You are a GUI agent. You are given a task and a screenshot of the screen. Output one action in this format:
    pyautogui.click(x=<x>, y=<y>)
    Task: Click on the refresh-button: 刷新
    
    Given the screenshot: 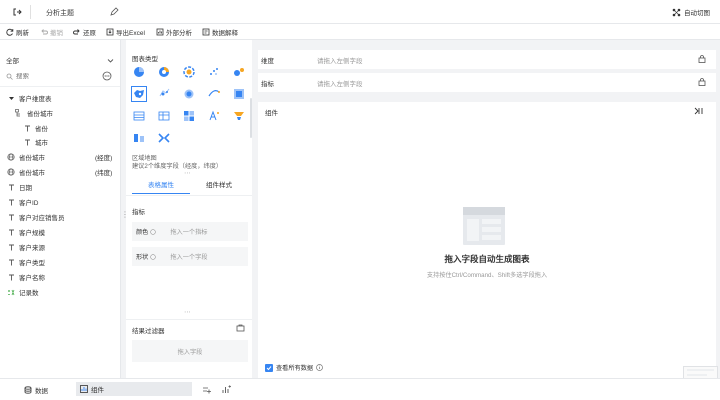 What is the action you would take?
    pyautogui.click(x=17, y=32)
    